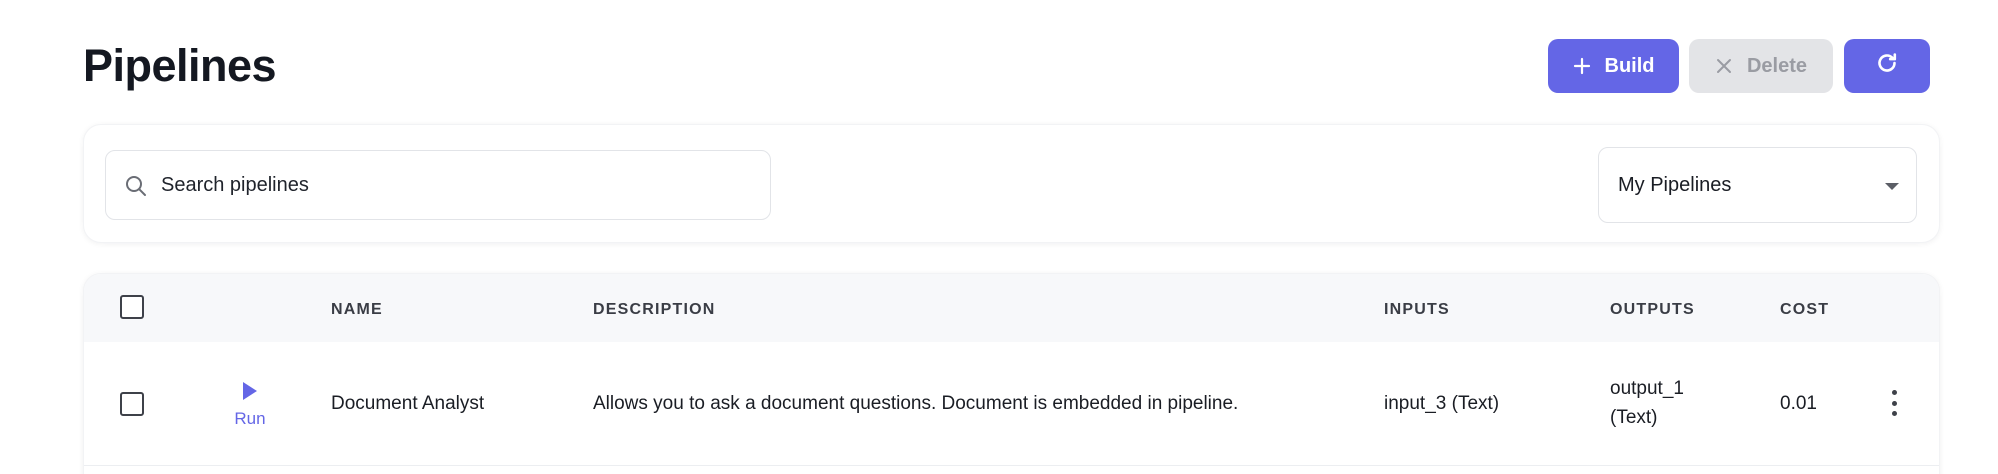 The image size is (1998, 474). Describe the element at coordinates (1629, 65) in the screenshot. I see `build-button-label: Build` at that location.